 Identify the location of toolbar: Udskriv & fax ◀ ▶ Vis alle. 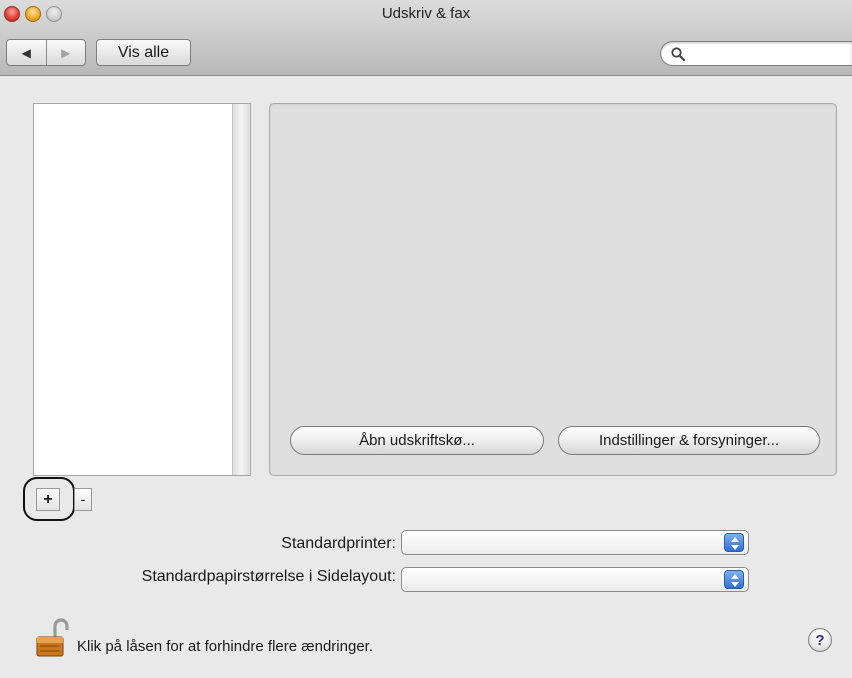
(426, 38).